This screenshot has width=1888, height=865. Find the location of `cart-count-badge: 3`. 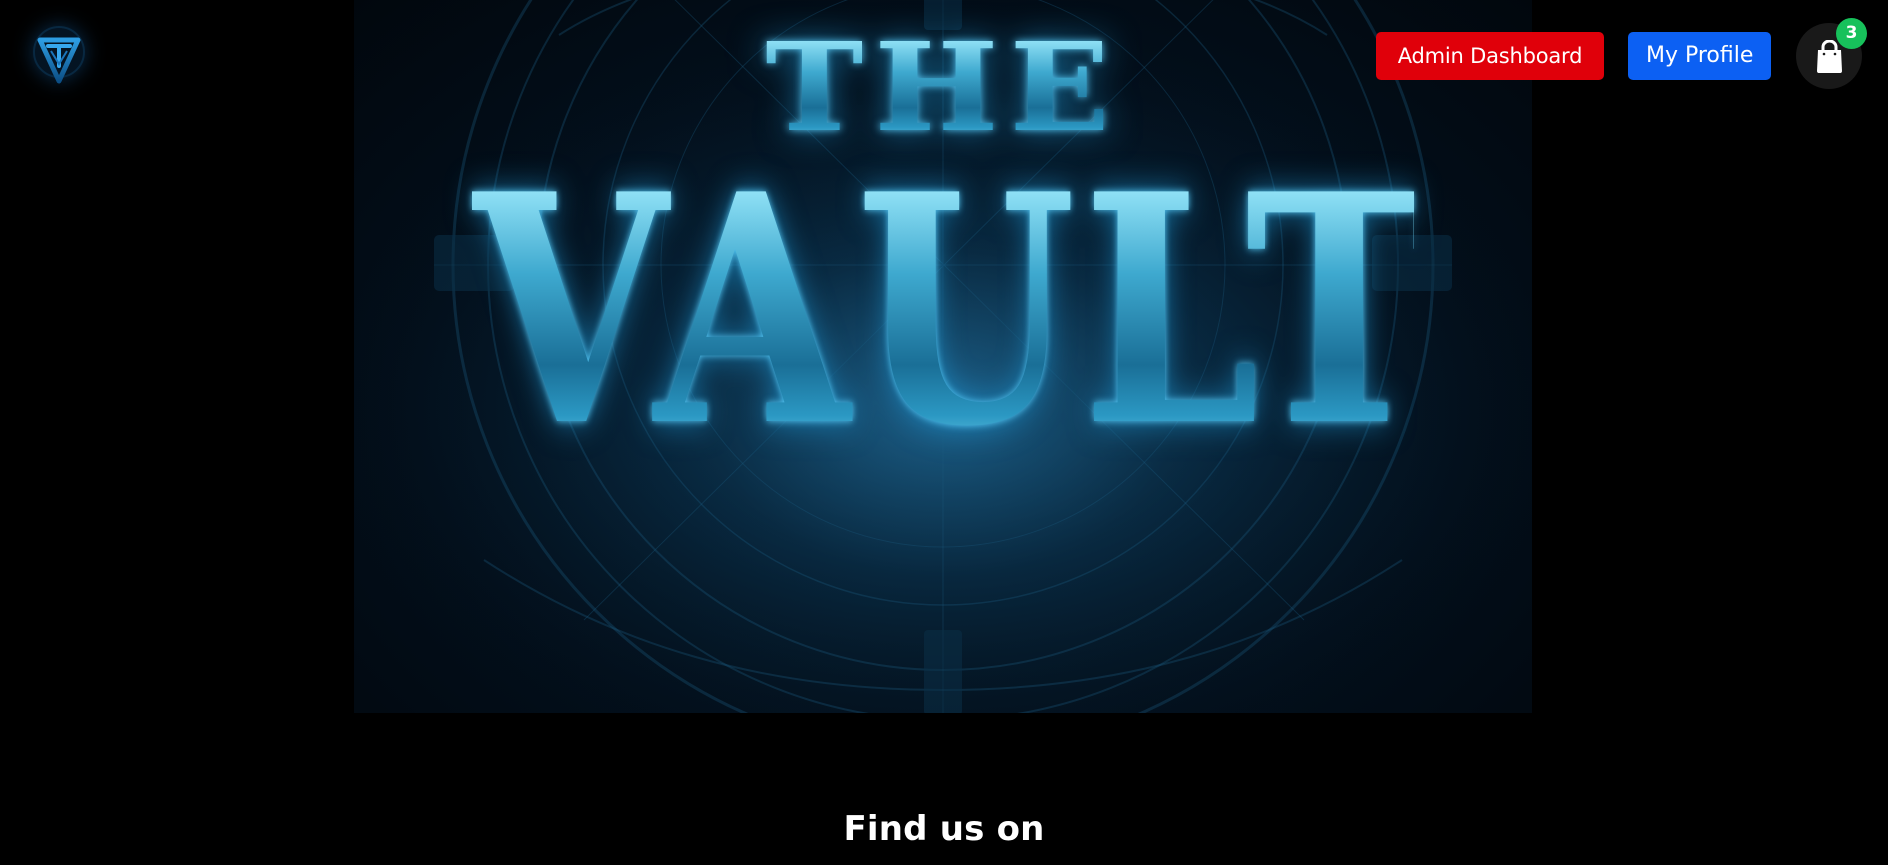

cart-count-badge: 3 is located at coordinates (1851, 33).